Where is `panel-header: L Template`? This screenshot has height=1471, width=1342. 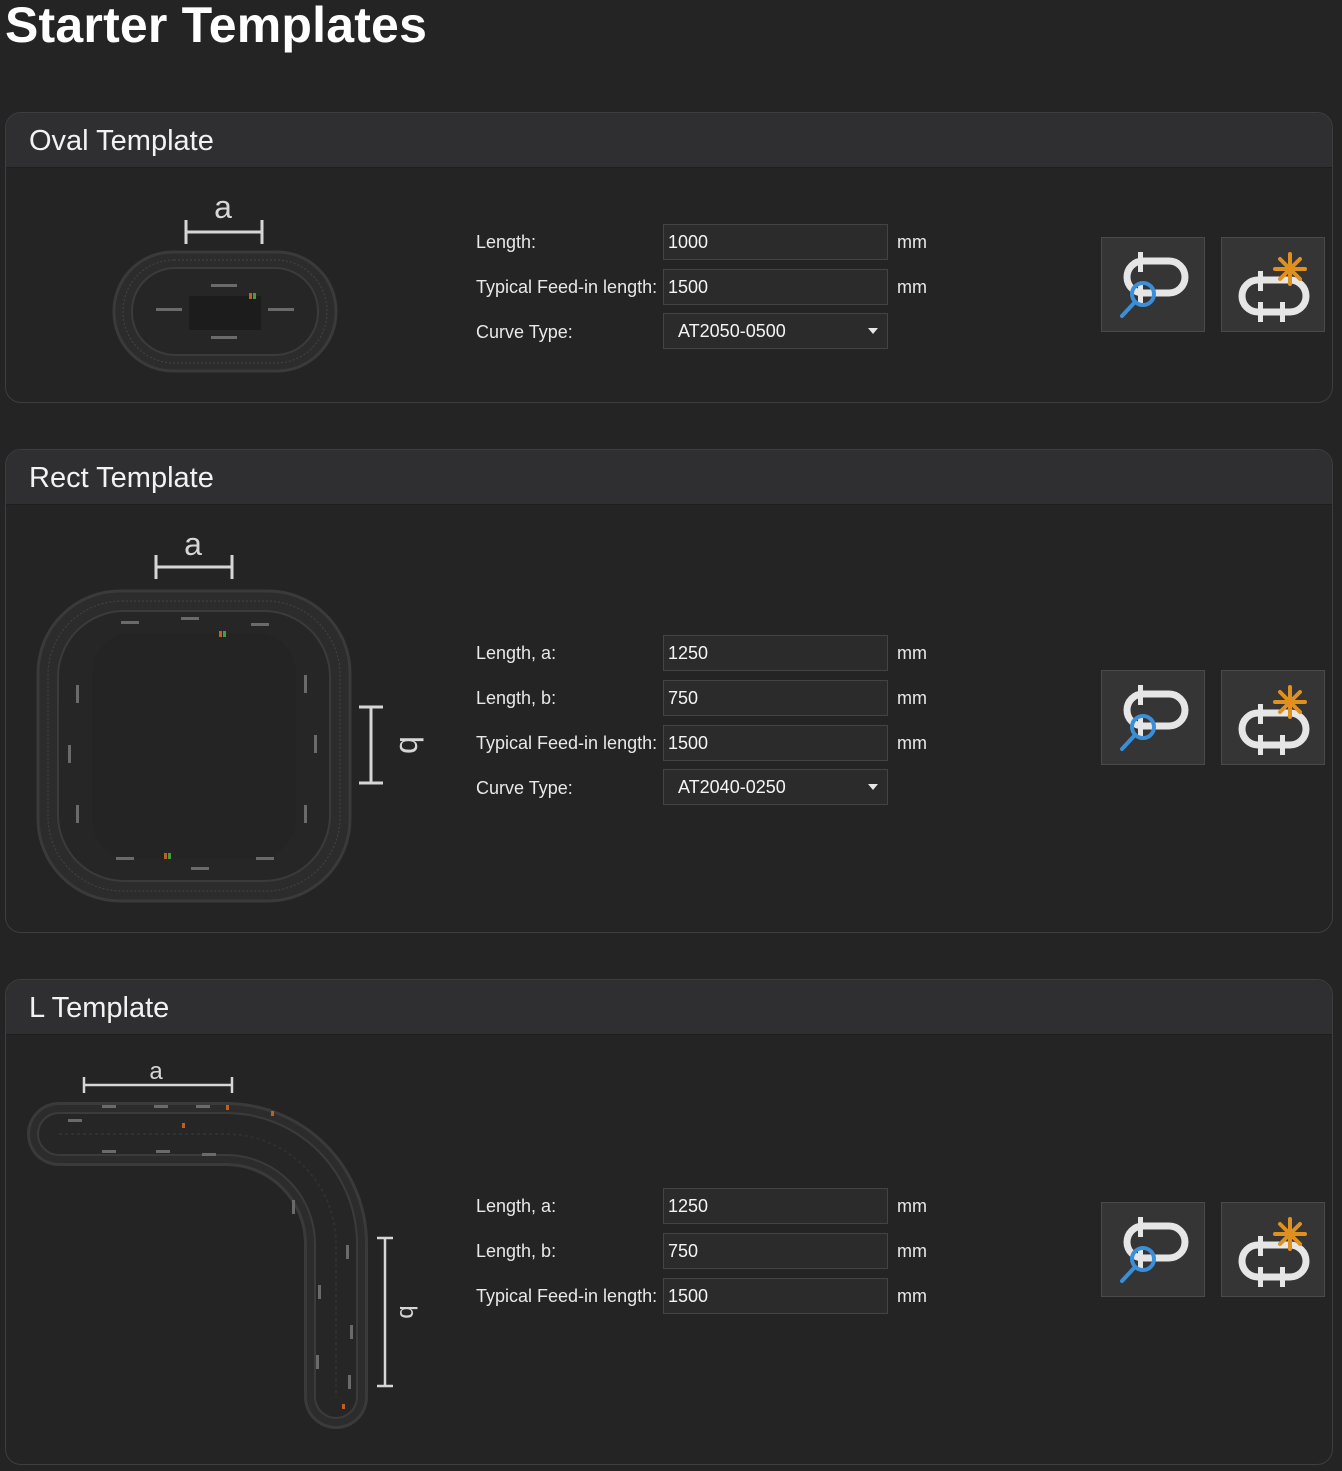 panel-header: L Template is located at coordinates (669, 1007).